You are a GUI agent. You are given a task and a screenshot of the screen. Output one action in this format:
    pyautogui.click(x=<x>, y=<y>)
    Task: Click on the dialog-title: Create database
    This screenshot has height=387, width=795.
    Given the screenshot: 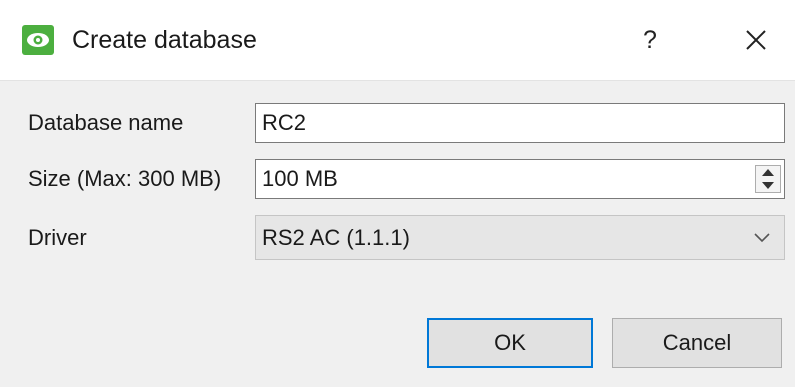 What is the action you would take?
    pyautogui.click(x=164, y=40)
    